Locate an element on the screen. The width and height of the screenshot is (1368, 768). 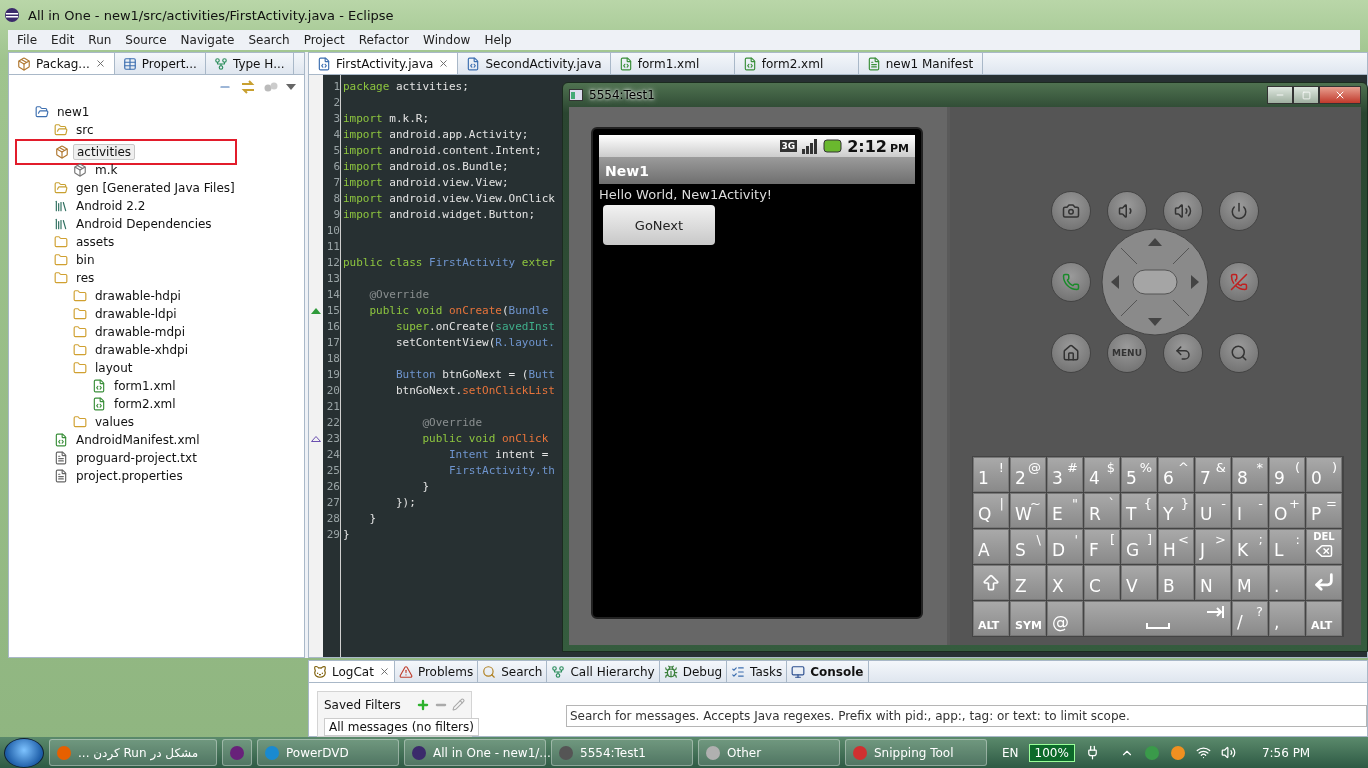
enter-key is located at coordinates (1324, 582).